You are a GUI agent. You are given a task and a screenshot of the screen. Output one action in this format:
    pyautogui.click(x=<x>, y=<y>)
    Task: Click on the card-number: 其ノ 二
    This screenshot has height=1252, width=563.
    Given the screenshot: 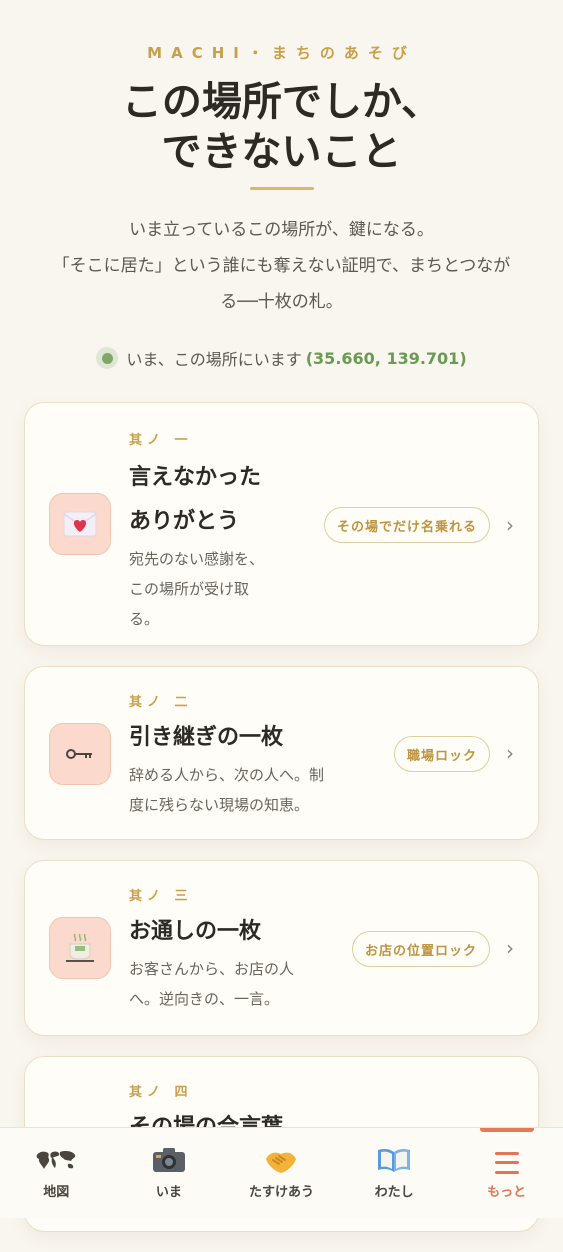 What is the action you would take?
    pyautogui.click(x=161, y=702)
    